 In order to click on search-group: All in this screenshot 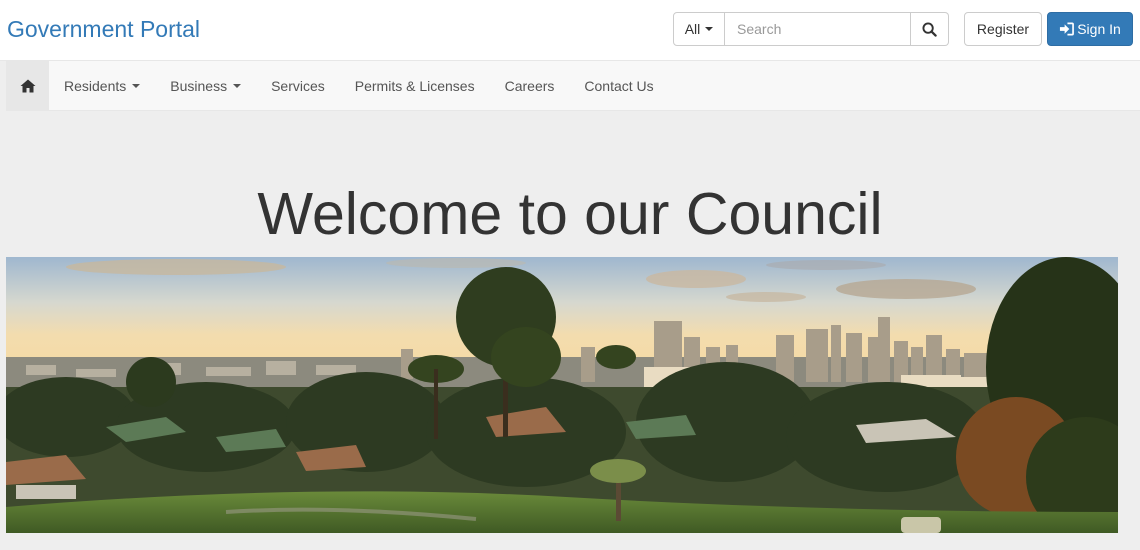, I will do `click(811, 29)`.